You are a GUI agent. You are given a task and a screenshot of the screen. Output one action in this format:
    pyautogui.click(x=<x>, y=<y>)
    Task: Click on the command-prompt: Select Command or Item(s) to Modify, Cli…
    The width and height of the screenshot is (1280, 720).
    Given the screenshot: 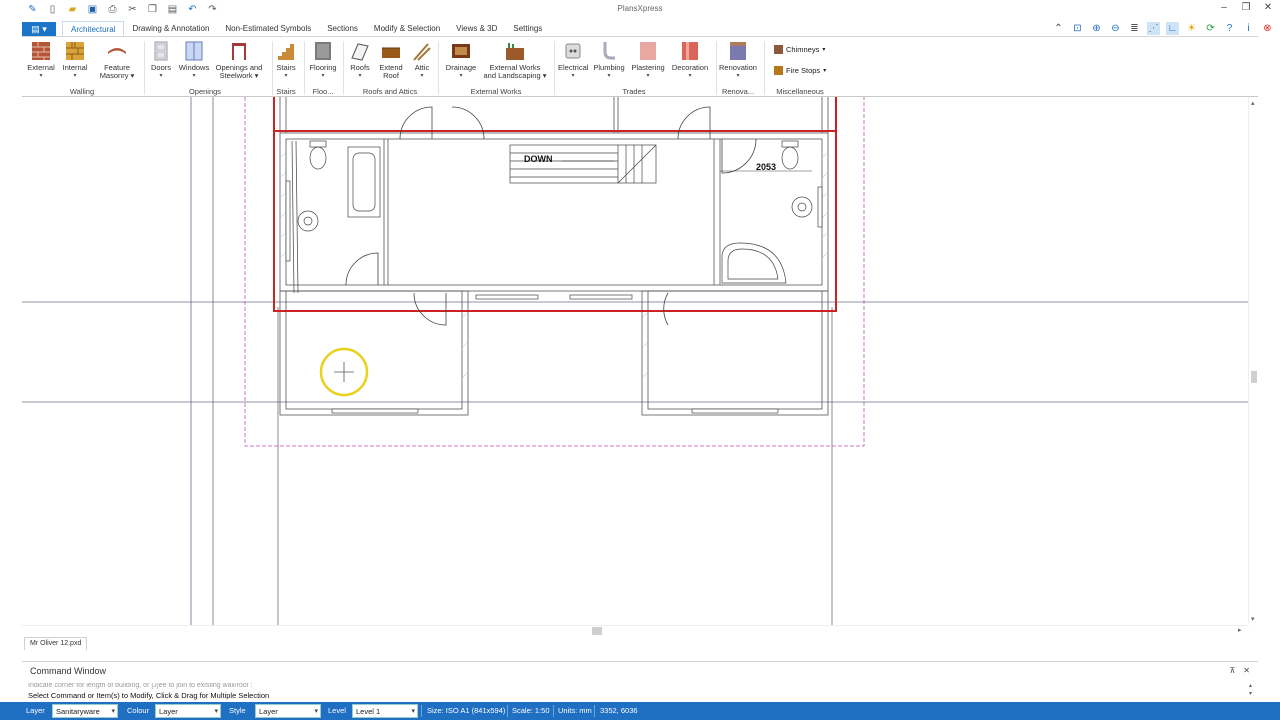 What is the action you would take?
    pyautogui.click(x=148, y=695)
    